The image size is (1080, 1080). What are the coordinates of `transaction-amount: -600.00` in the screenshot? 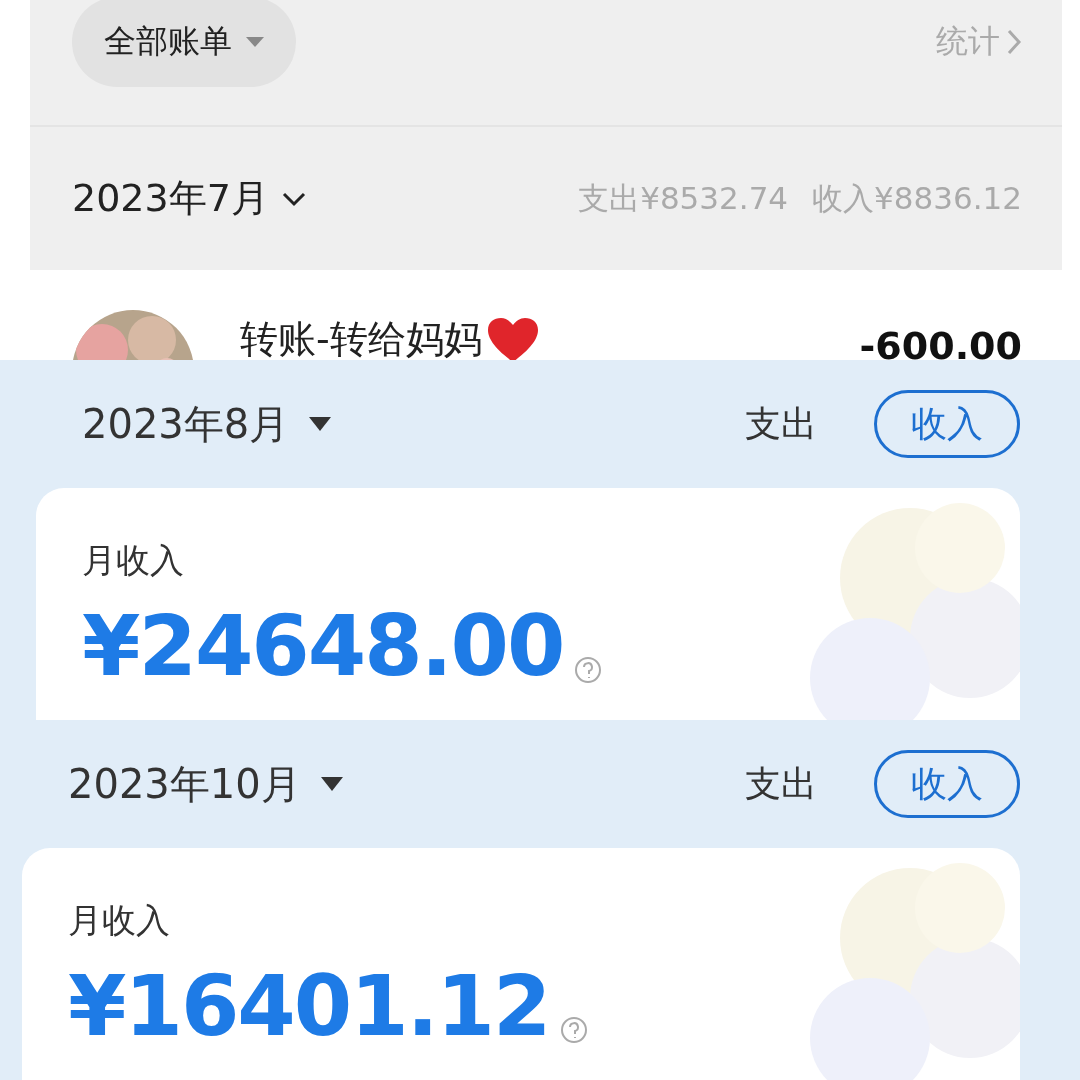 It's located at (940, 342).